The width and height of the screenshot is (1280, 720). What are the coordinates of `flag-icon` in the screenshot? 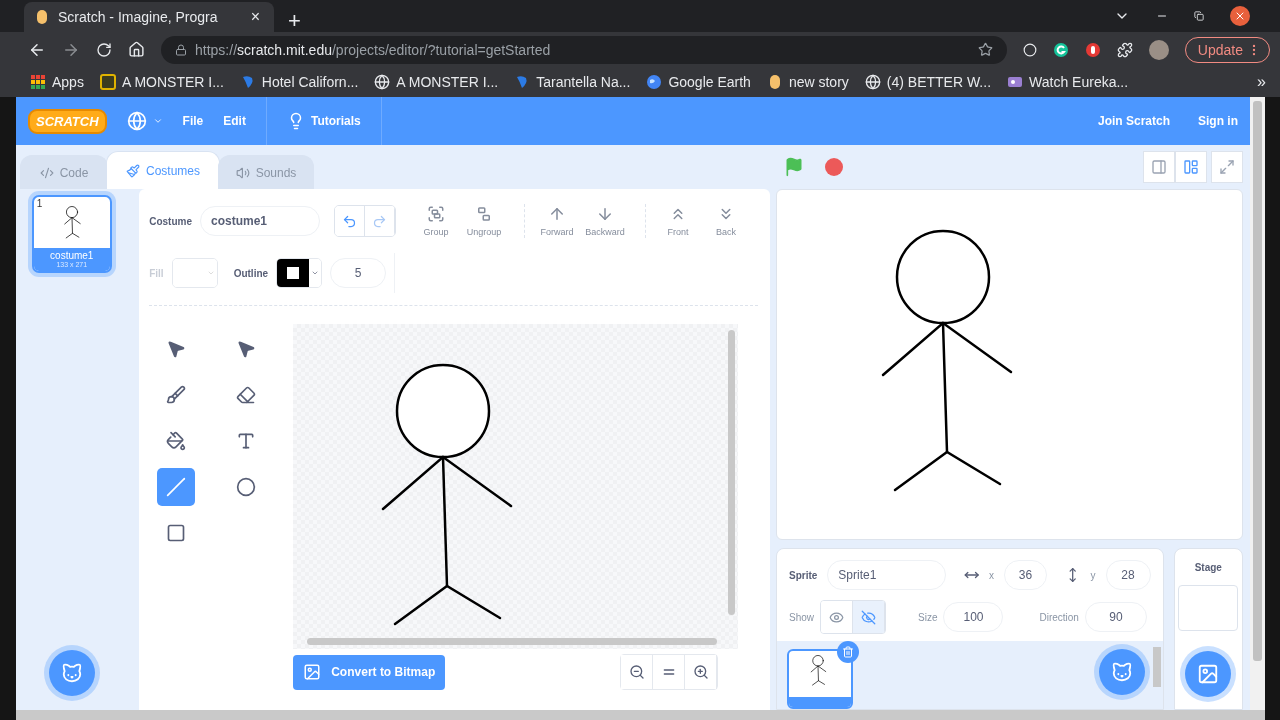 It's located at (794, 167).